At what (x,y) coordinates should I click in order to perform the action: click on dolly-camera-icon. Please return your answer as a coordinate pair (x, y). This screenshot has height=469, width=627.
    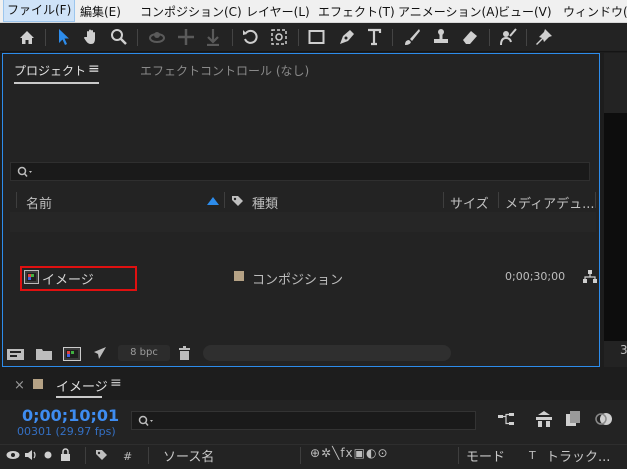
    Looking at the image, I should click on (213, 37).